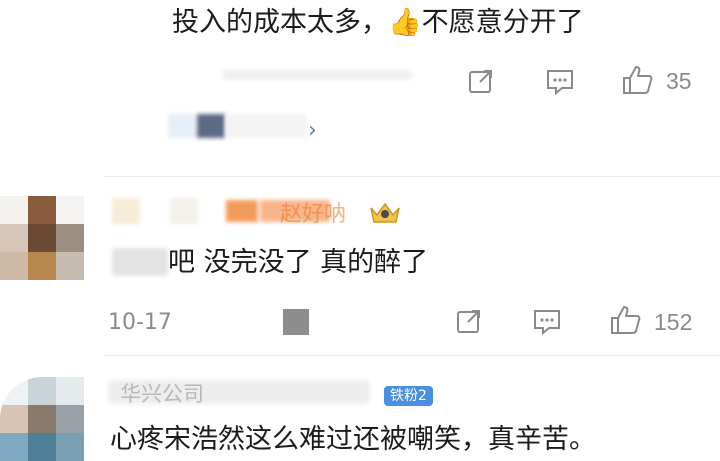  I want to click on fan-badge: 铁粉2, so click(408, 396).